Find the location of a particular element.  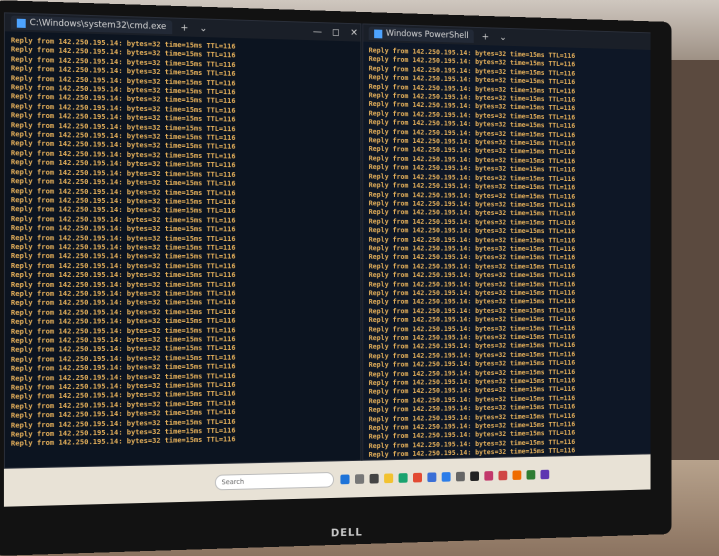

mail-icon is located at coordinates (446, 477).